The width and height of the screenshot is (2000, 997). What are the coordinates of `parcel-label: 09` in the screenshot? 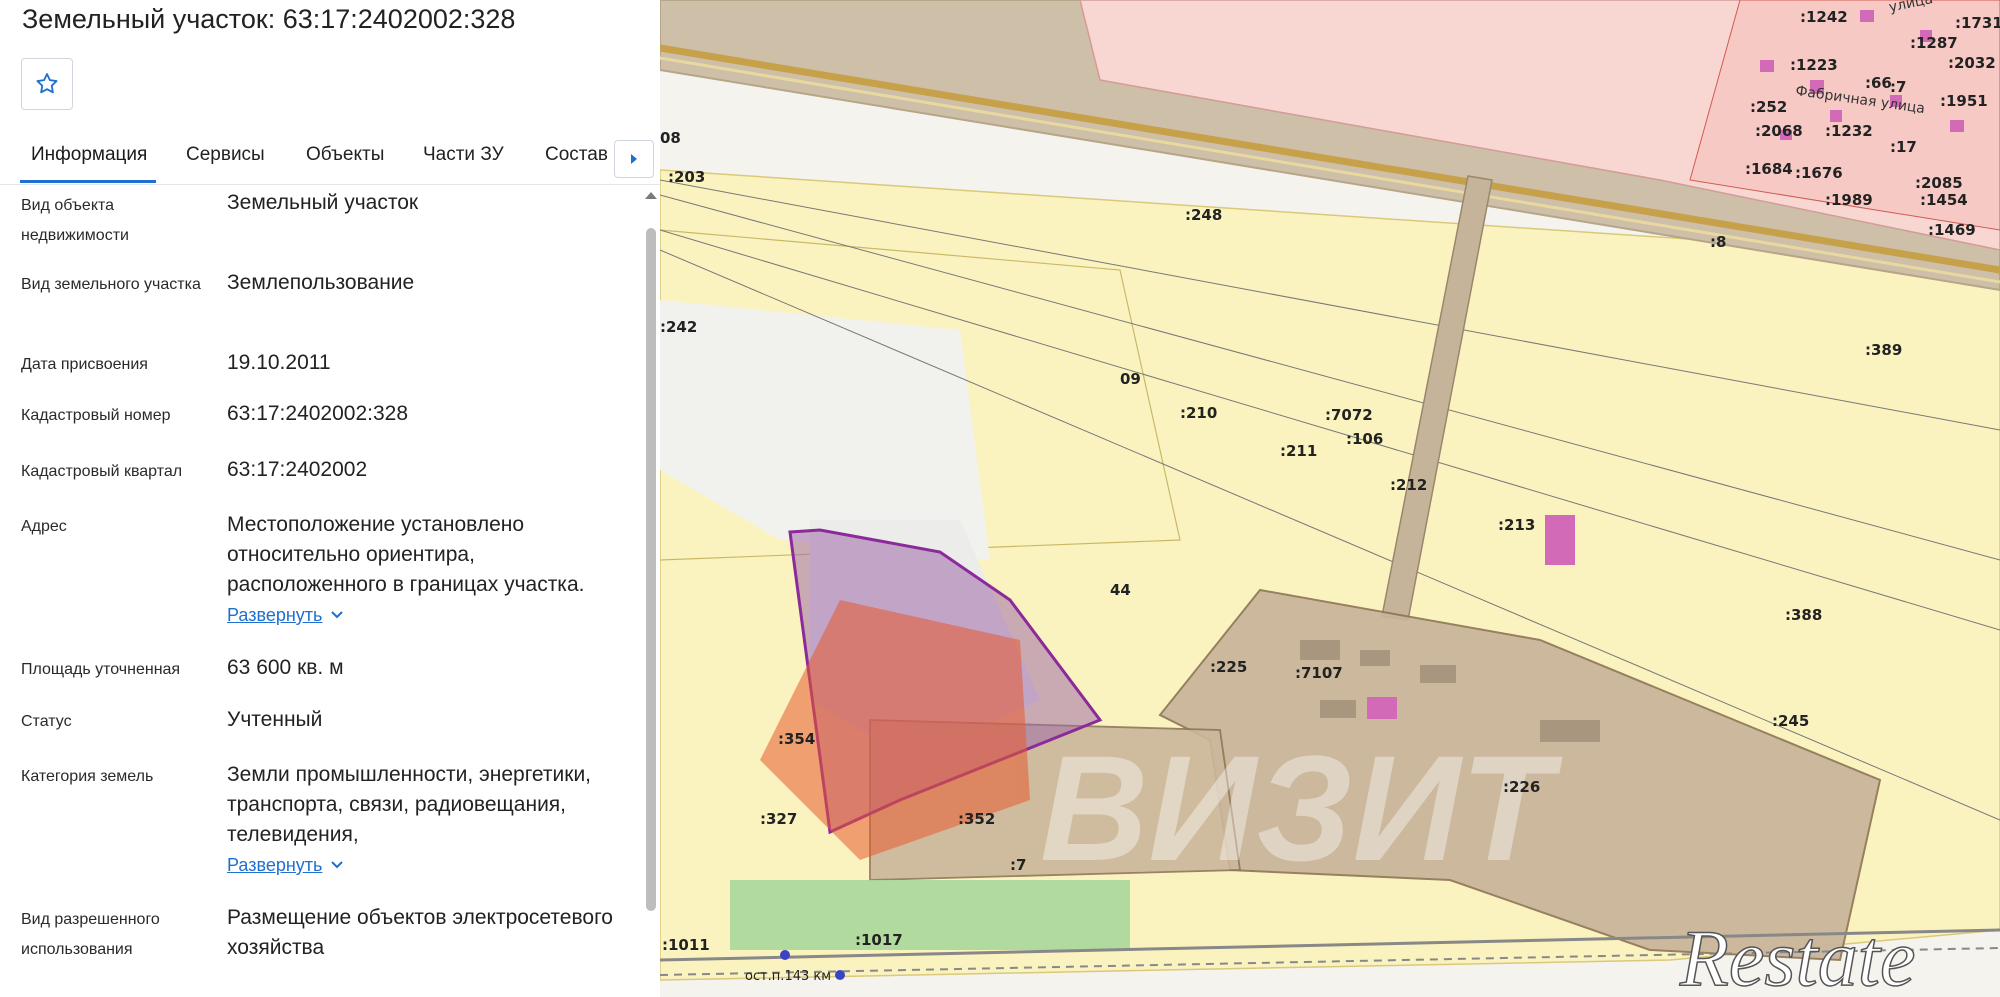 It's located at (1130, 379).